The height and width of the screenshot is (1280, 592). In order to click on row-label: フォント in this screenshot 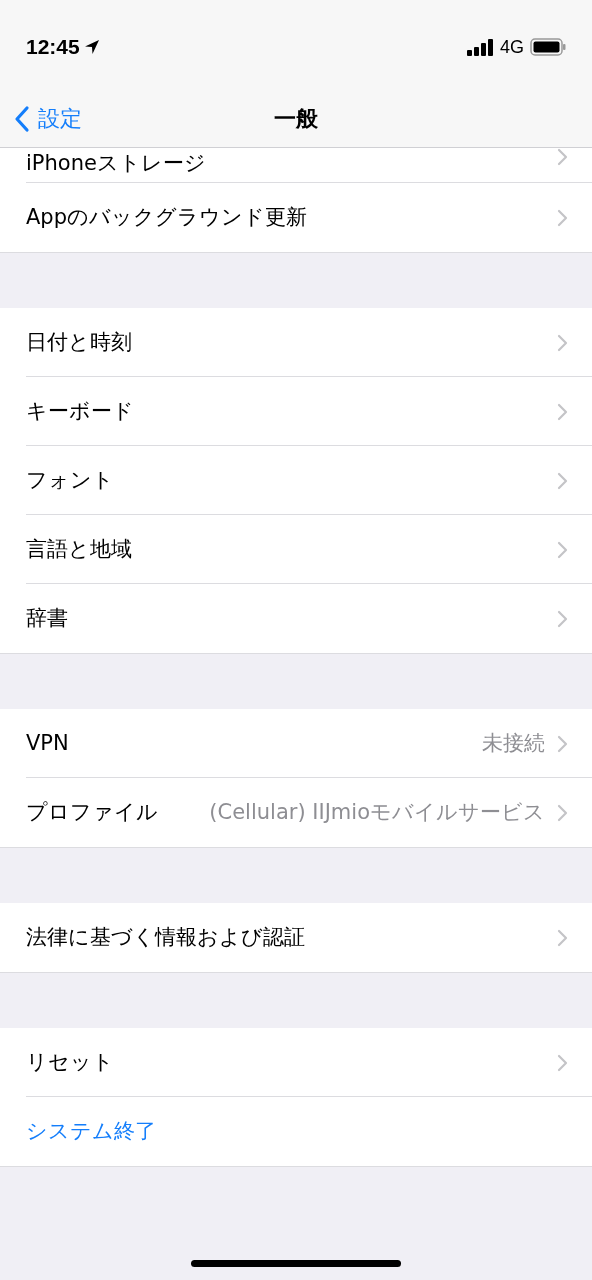, I will do `click(70, 480)`.